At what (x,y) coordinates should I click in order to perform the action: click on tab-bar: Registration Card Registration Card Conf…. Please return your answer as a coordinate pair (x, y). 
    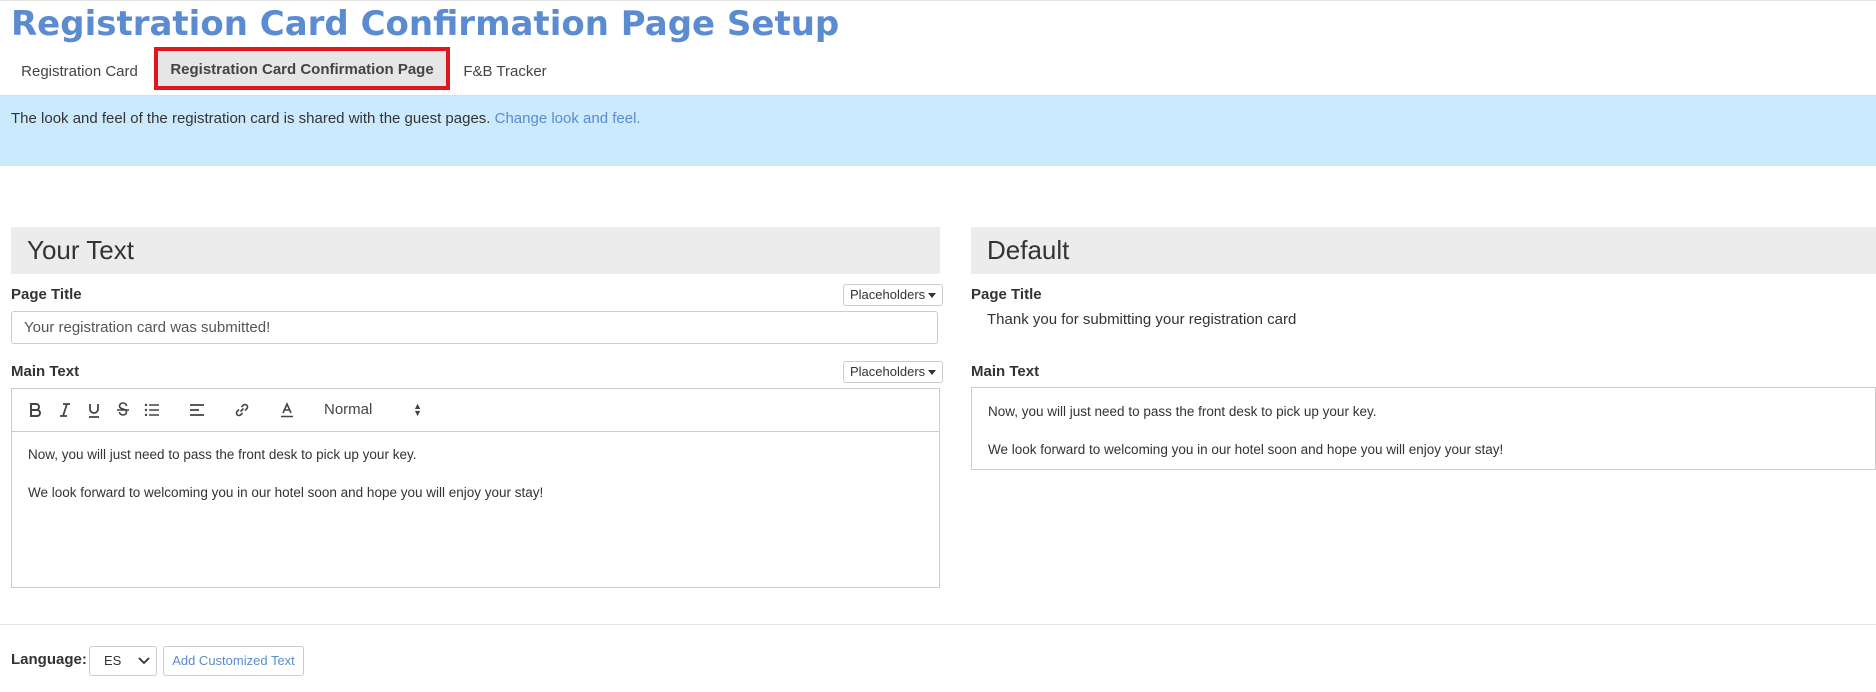
    Looking at the image, I should click on (938, 71).